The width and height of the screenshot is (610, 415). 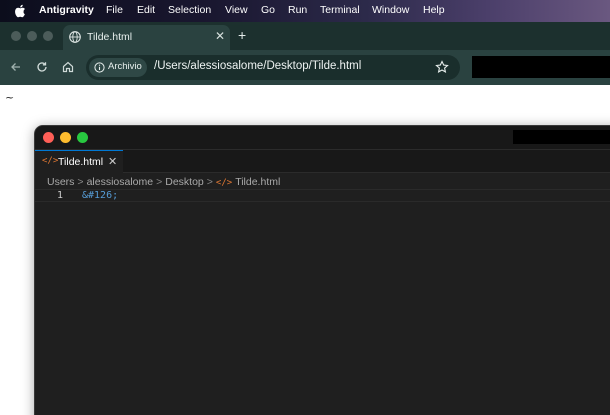 What do you see at coordinates (322, 161) in the screenshot?
I see `editor-tab-bar: </> Tilde.html ✕` at bounding box center [322, 161].